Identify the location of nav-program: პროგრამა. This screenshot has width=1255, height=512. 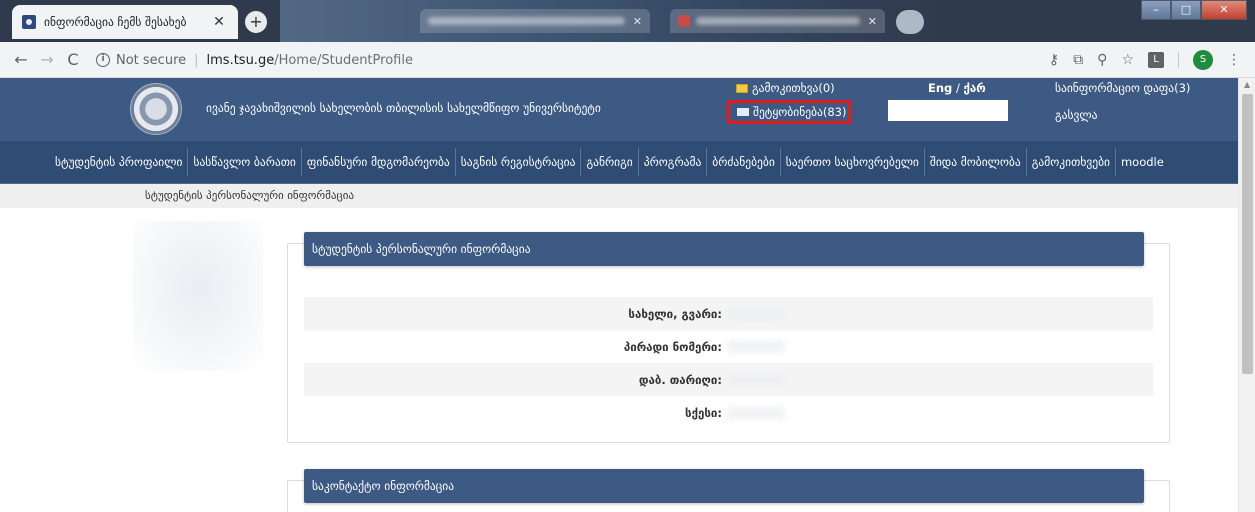
(673, 162).